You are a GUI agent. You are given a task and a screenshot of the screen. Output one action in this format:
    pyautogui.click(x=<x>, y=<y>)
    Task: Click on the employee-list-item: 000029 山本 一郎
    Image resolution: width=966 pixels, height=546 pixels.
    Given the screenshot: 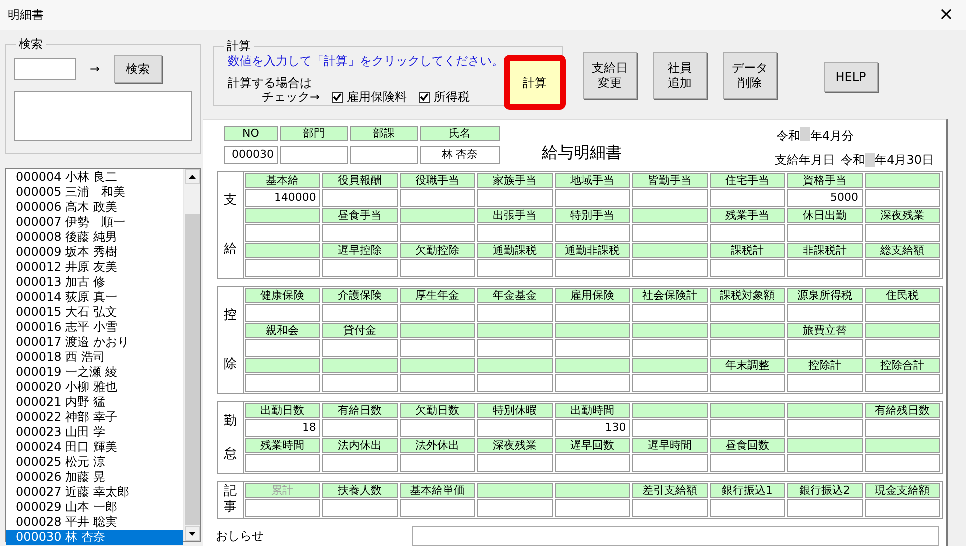 What is the action you would take?
    pyautogui.click(x=94, y=507)
    